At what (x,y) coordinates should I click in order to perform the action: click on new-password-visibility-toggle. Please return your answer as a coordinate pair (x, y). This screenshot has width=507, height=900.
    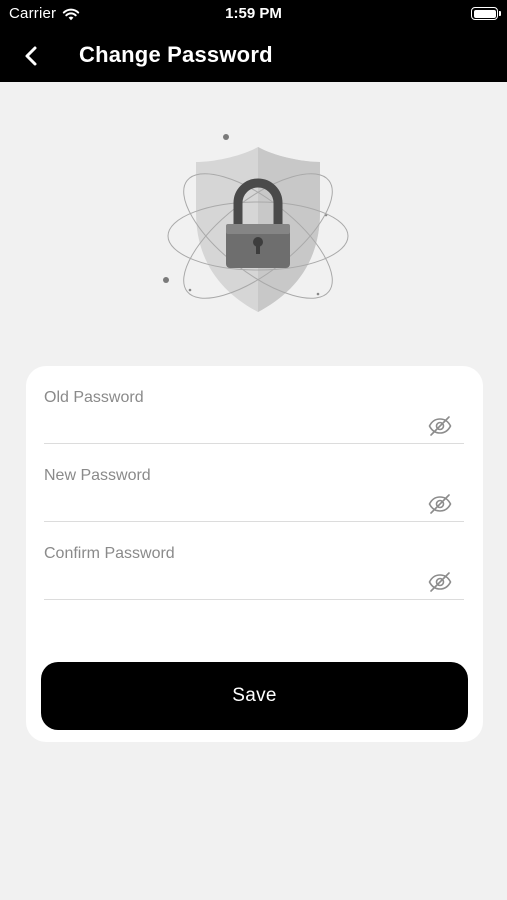
    Looking at the image, I should click on (440, 504).